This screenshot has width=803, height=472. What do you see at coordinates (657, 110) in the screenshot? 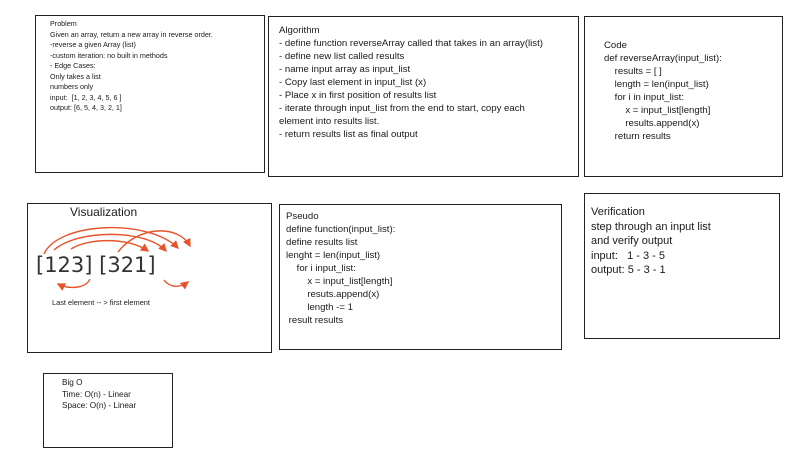
I see `code-line: x = input_list[length]` at bounding box center [657, 110].